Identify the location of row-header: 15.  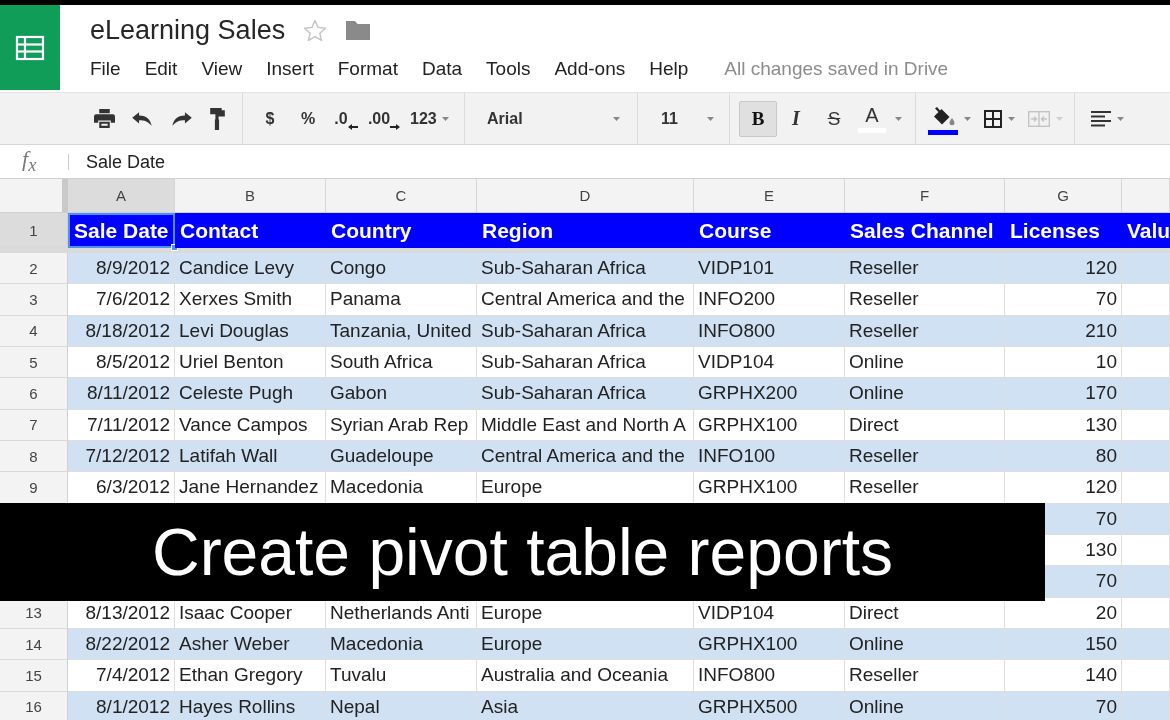
(34, 676).